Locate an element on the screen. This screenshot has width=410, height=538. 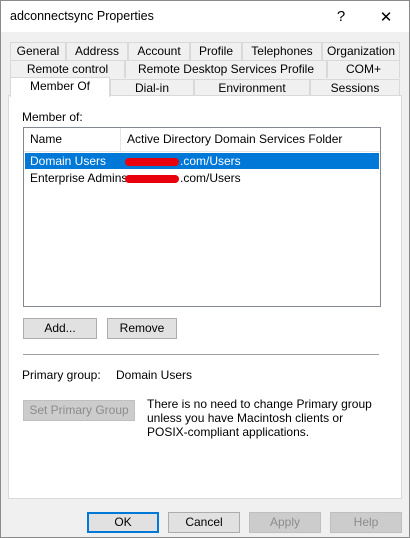
table-row: Enterprise Admins .com/Users is located at coordinates (202, 178).